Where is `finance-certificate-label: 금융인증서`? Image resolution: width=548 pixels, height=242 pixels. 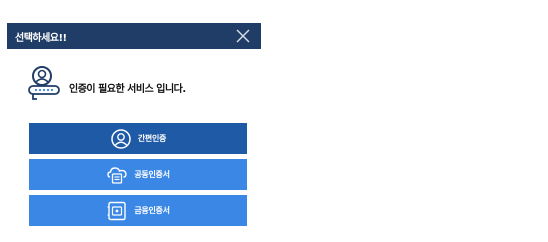 finance-certificate-label: 금융인증서 is located at coordinates (152, 210).